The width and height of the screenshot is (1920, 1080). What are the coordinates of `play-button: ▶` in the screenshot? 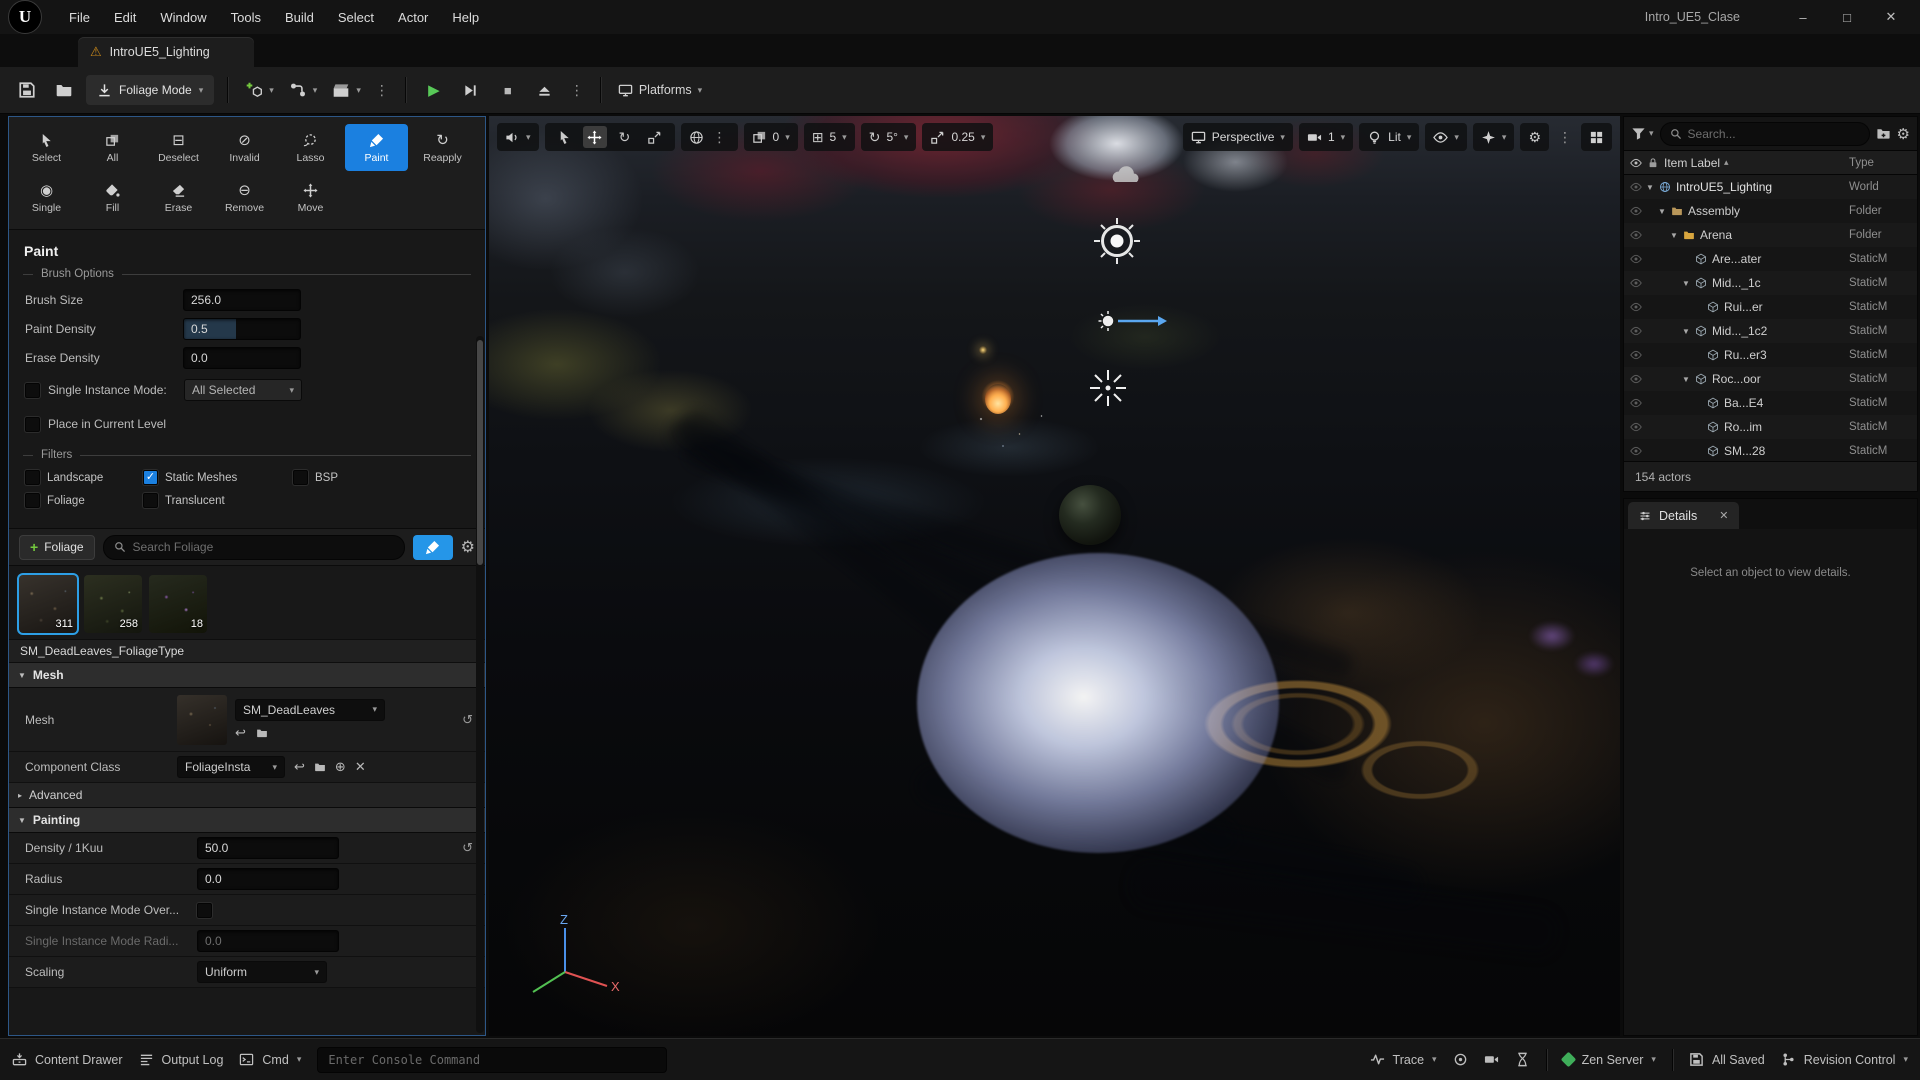 It's located at (434, 90).